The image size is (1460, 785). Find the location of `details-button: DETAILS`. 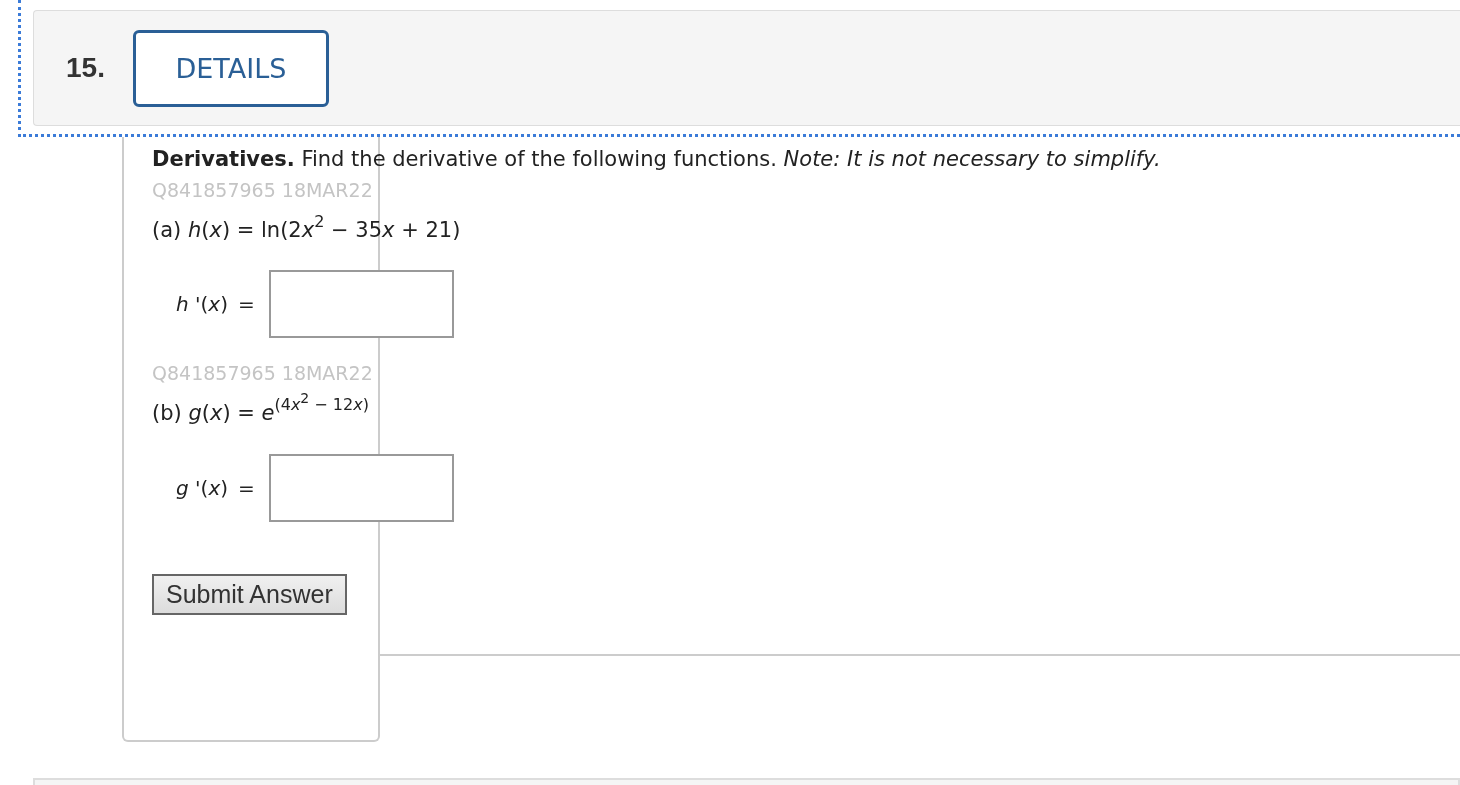

details-button: DETAILS is located at coordinates (230, 68).